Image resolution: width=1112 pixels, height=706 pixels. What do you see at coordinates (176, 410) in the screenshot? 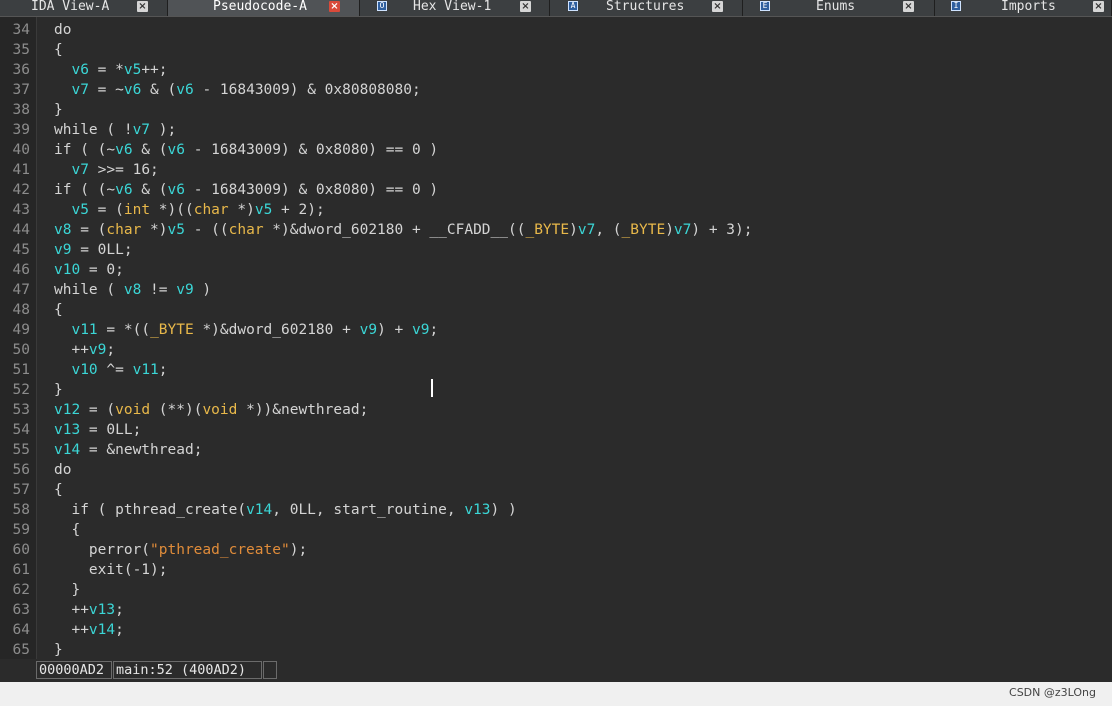
I see `code-token: (**)(` at bounding box center [176, 410].